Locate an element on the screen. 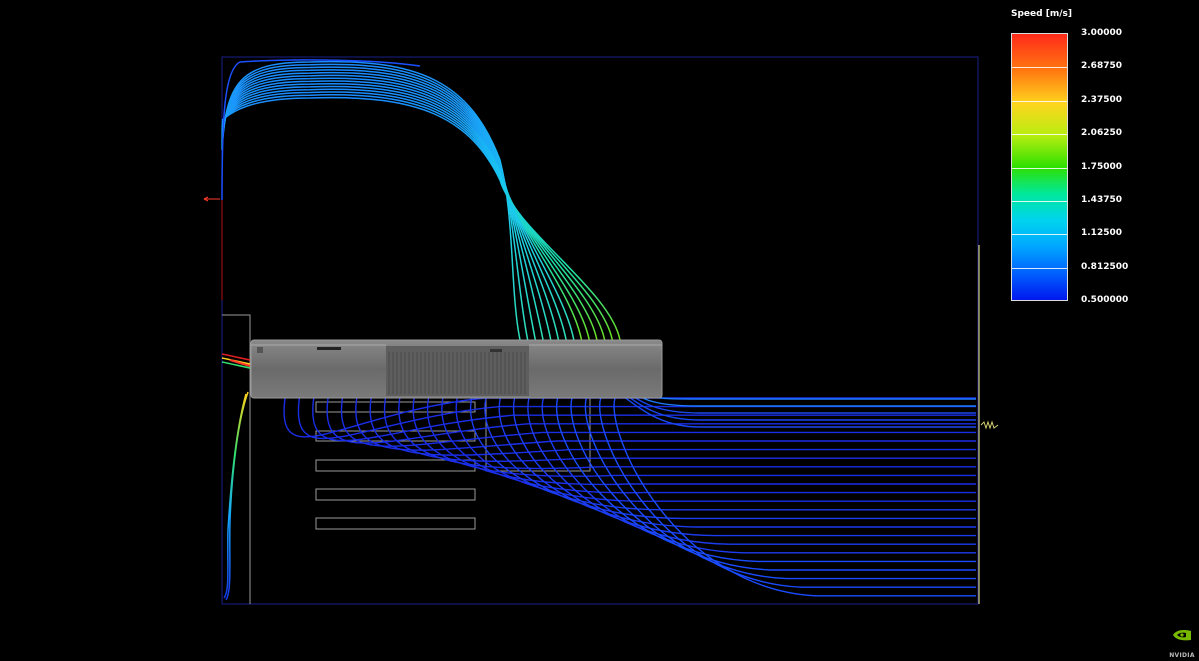 The image size is (1199, 661). left-streamlines is located at coordinates (236, 477).